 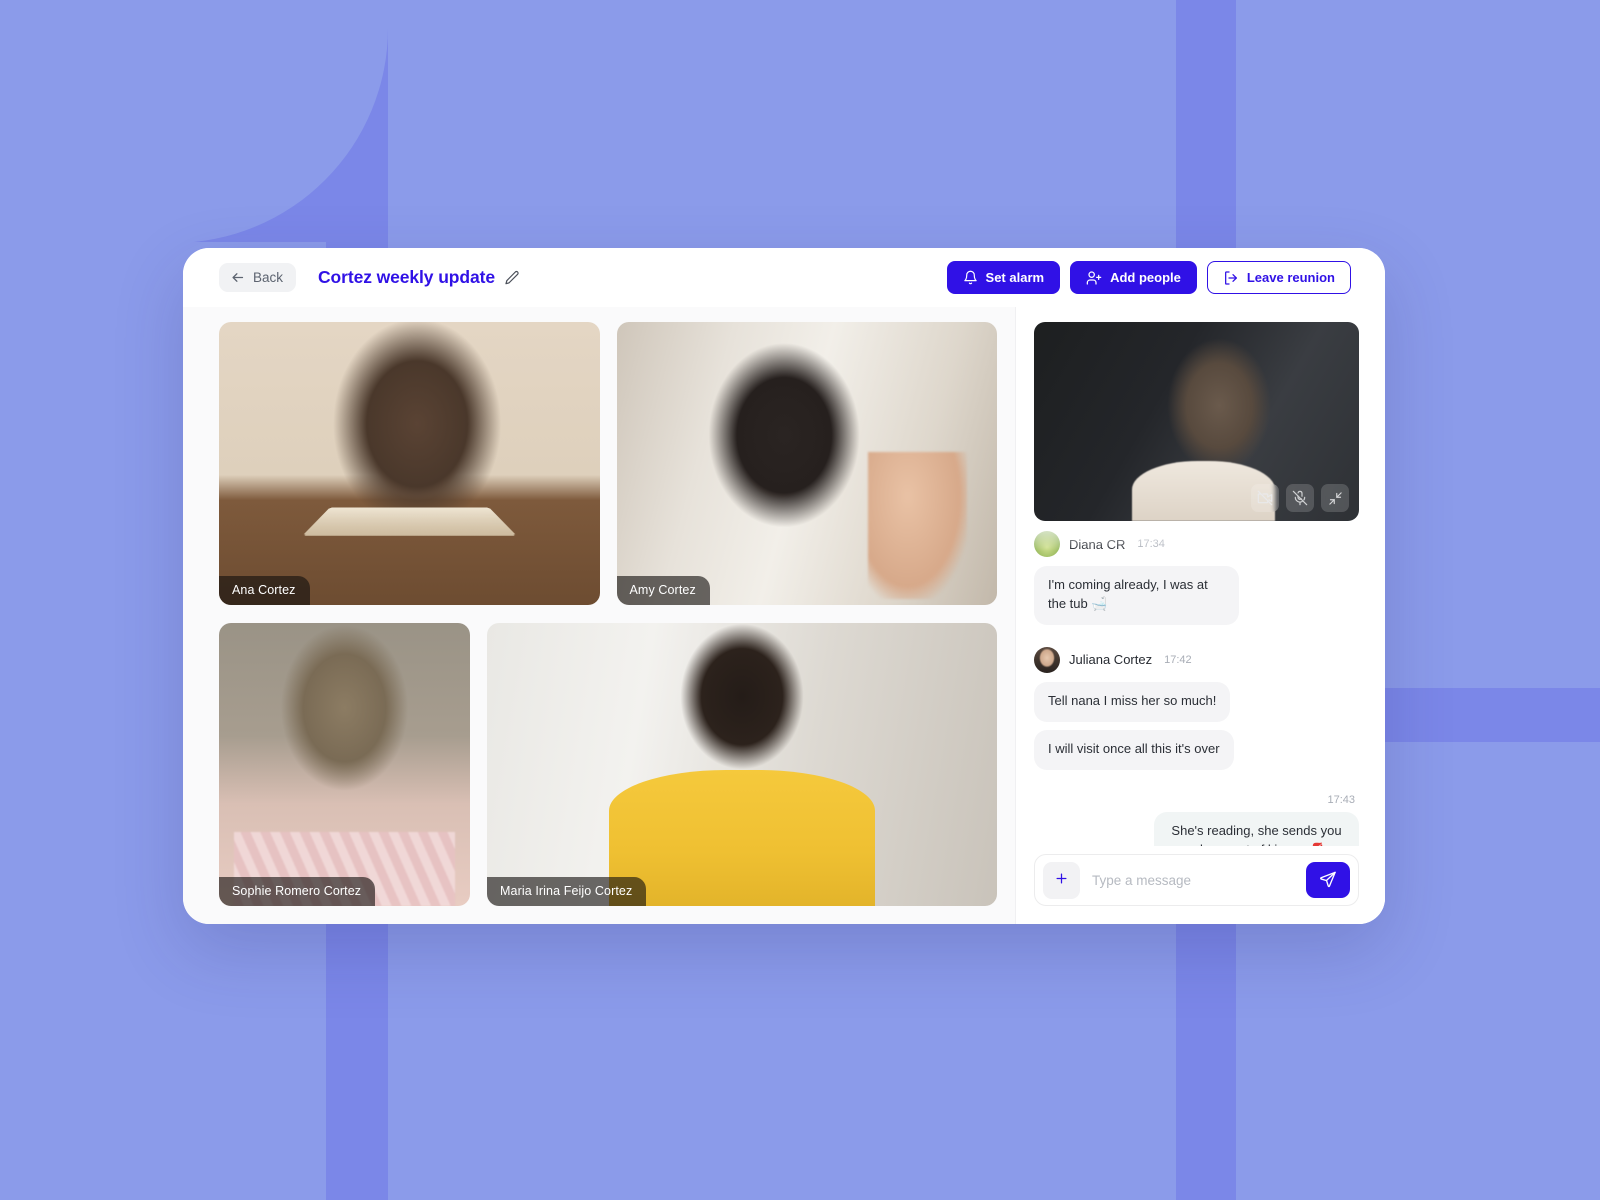 I want to click on participant-name: Maria Irina Feijo Cortez, so click(x=567, y=891).